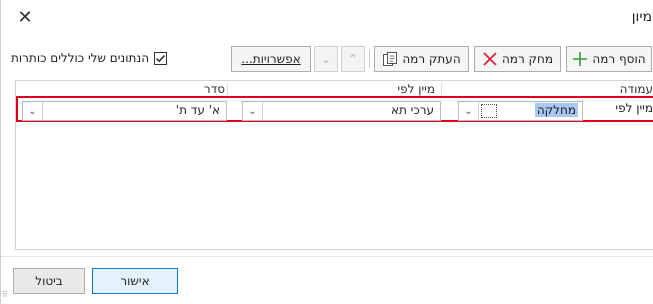 The width and height of the screenshot is (653, 304). I want to click on copy-level-button: העתק רמה, so click(421, 59).